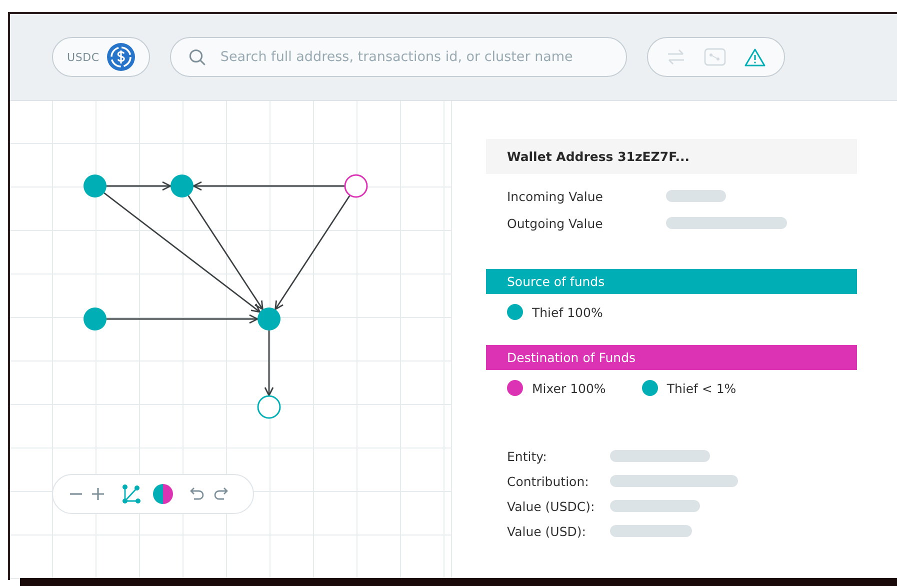  I want to click on legend-label: Thief < 1%, so click(701, 388).